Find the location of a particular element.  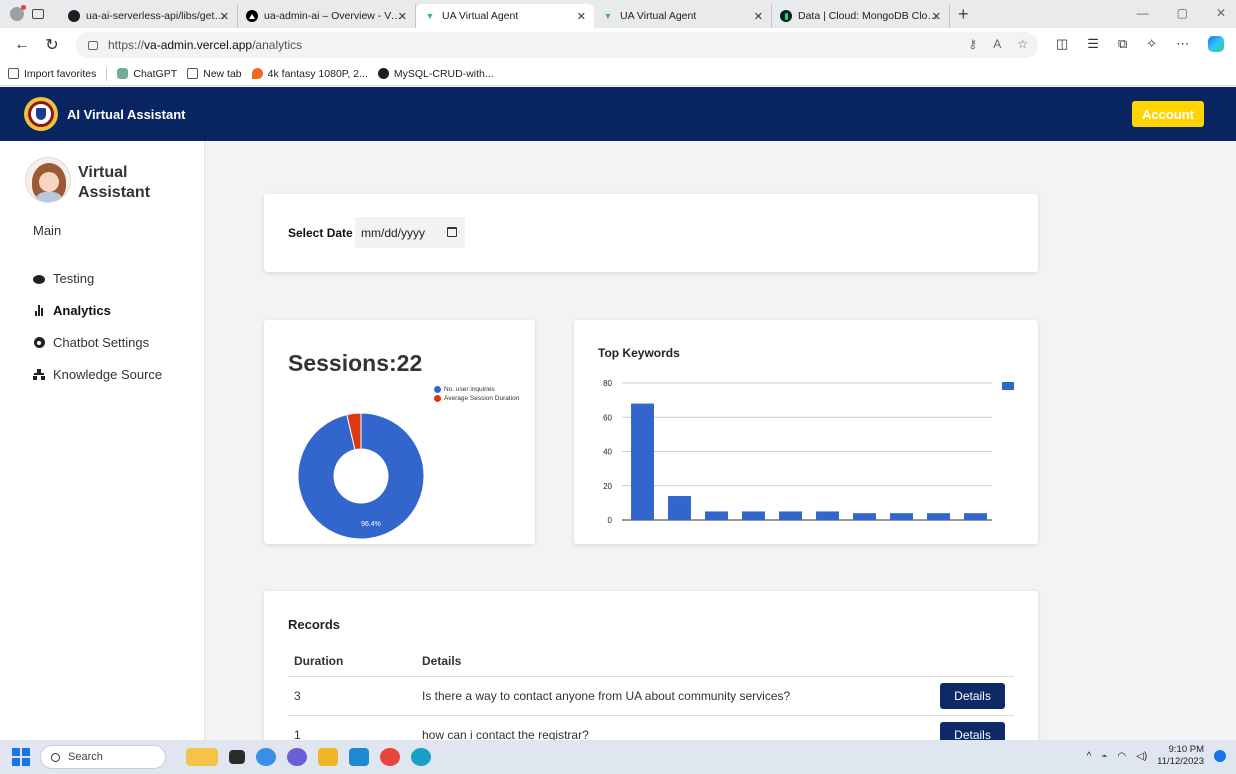

read-aloud-icon: A is located at coordinates (997, 44).